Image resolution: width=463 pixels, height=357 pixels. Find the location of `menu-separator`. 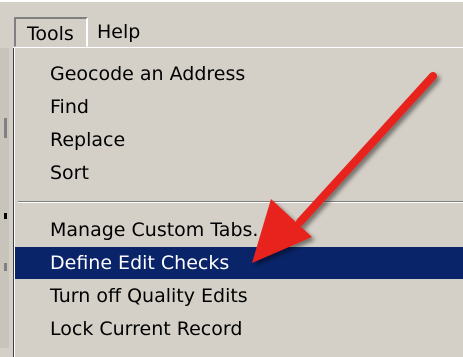

menu-separator is located at coordinates (240, 202).